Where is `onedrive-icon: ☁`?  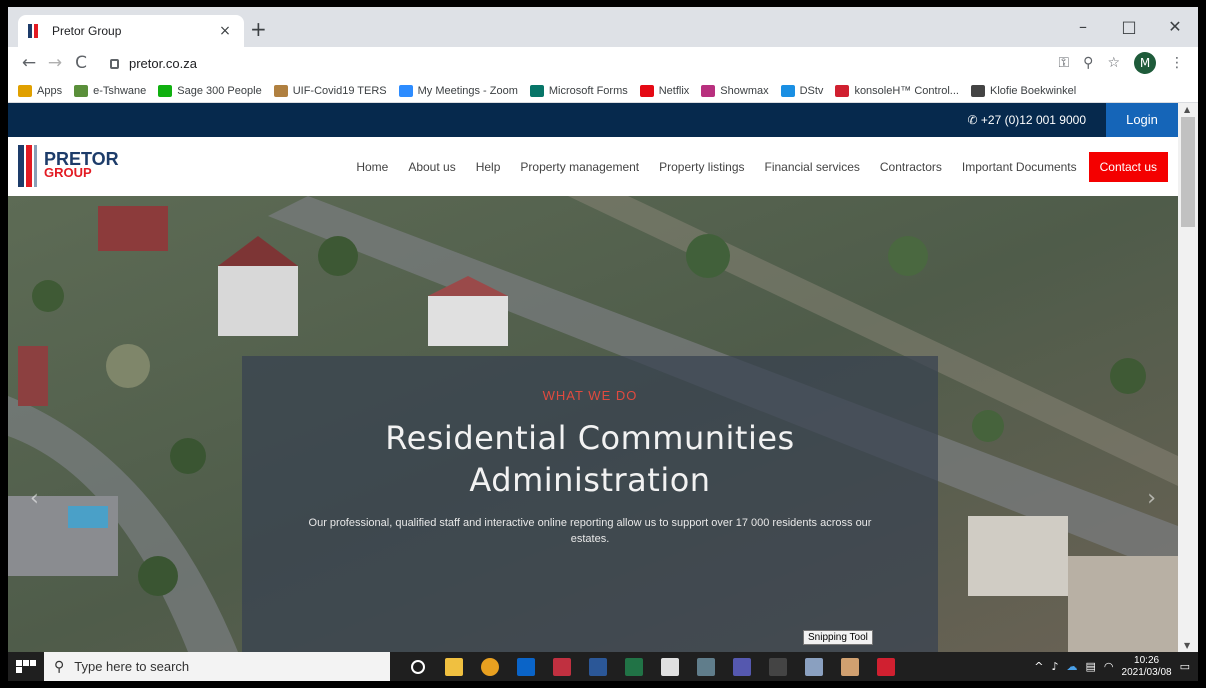 onedrive-icon: ☁ is located at coordinates (1072, 666).